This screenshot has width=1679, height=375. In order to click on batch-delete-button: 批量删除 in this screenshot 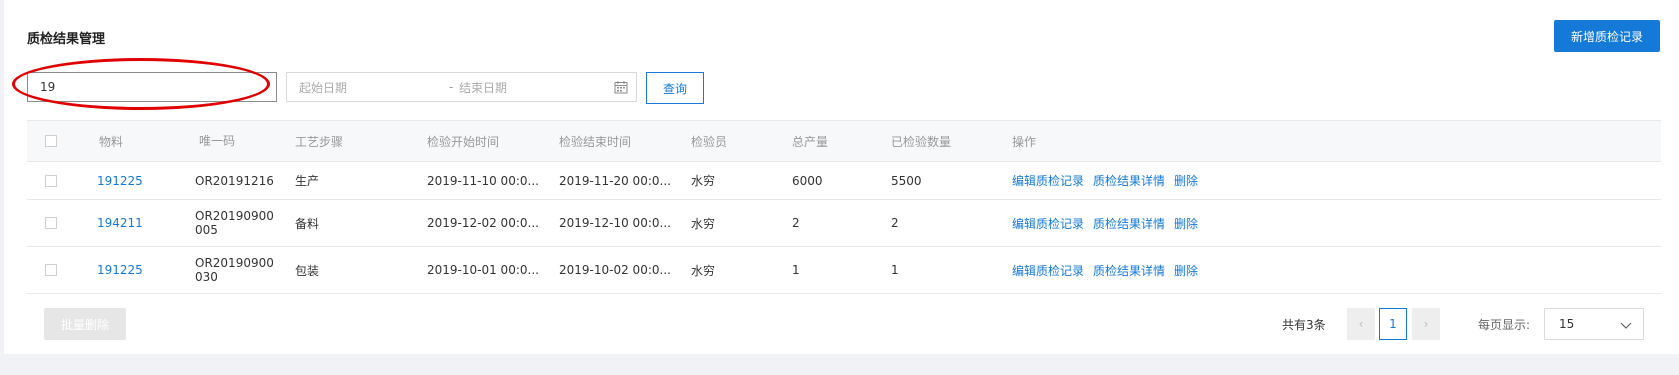, I will do `click(85, 324)`.